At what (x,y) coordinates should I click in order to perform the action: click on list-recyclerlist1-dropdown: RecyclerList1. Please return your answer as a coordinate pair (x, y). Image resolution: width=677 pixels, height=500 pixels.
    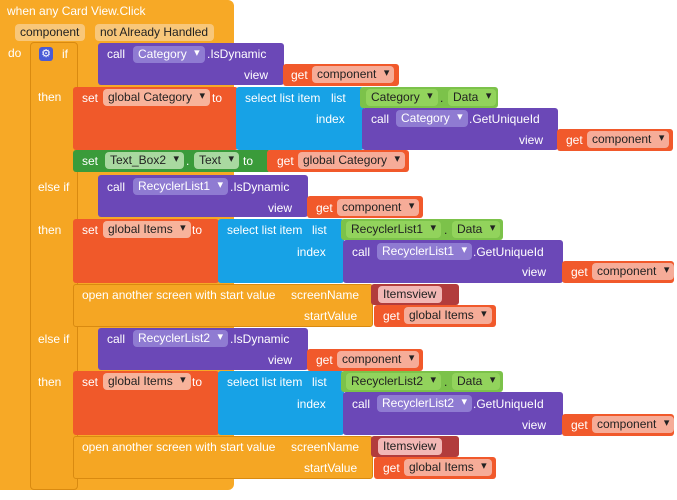
    Looking at the image, I should click on (394, 229).